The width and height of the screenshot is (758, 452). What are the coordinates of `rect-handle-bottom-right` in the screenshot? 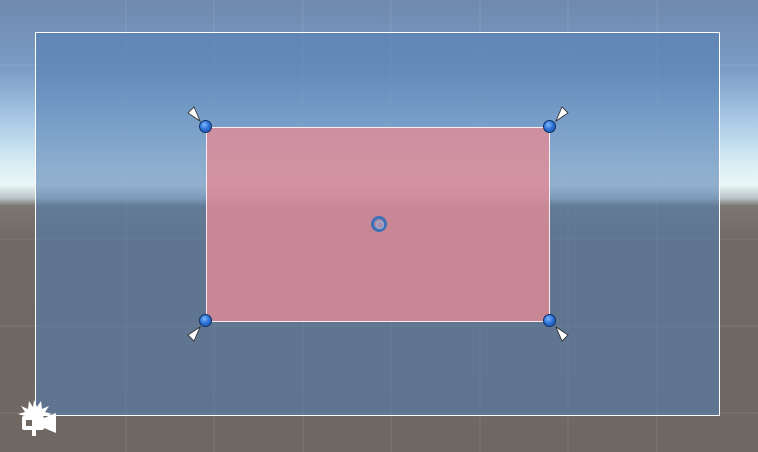 It's located at (549, 320).